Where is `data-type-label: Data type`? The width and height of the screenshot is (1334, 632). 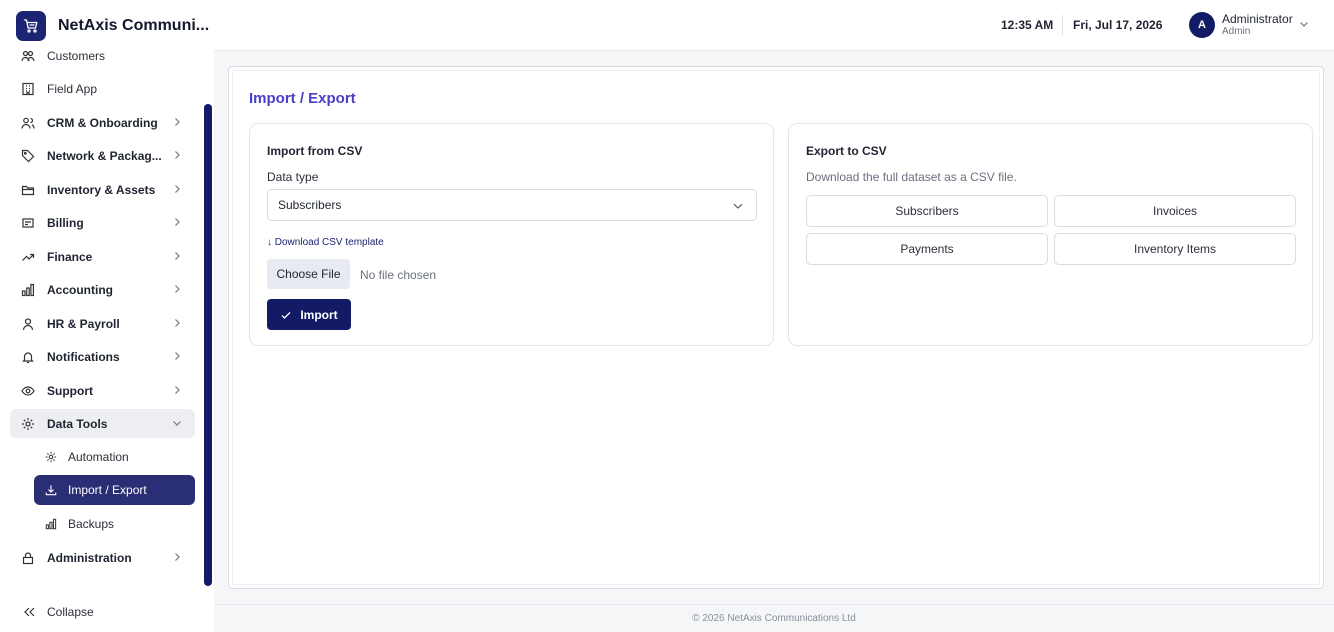 data-type-label: Data type is located at coordinates (293, 177).